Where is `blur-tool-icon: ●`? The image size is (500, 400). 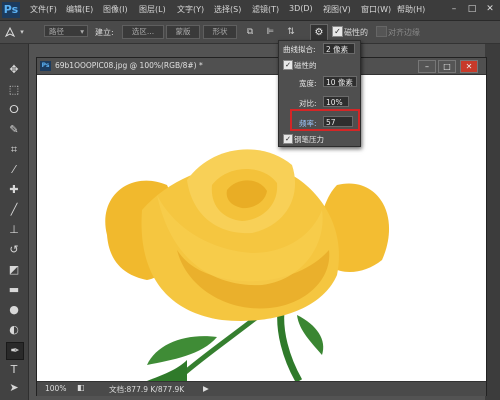
blur-tool-icon: ● is located at coordinates (14, 310).